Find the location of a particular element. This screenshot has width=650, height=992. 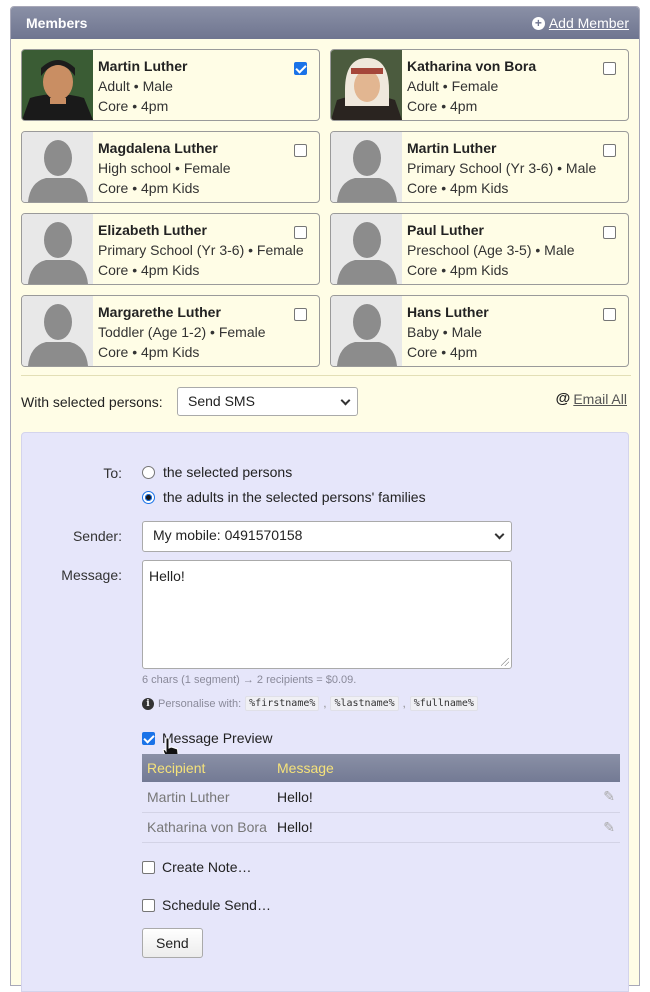

member-detail: Preschool (Age 3-5) • Male is located at coordinates (491, 250).